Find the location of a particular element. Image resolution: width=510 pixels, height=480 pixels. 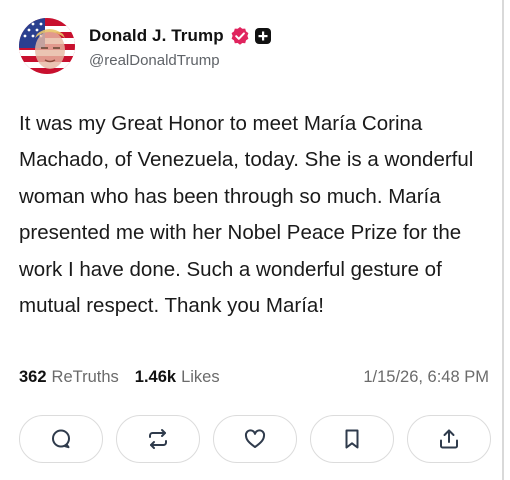

avatar-image is located at coordinates (47, 46).